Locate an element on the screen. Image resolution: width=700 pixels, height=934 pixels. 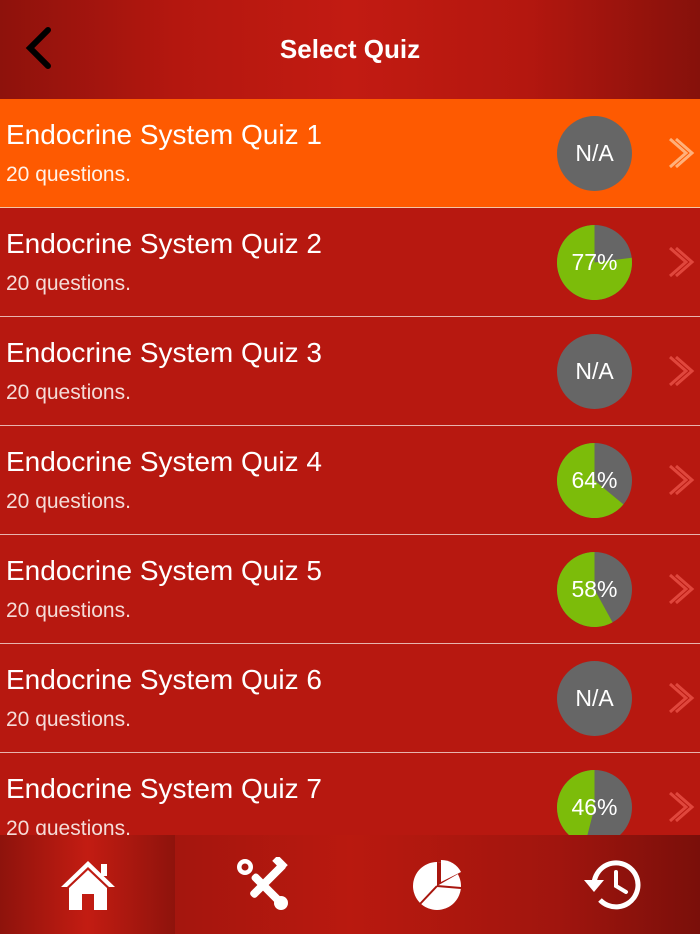
history-icon is located at coordinates (611, 884).